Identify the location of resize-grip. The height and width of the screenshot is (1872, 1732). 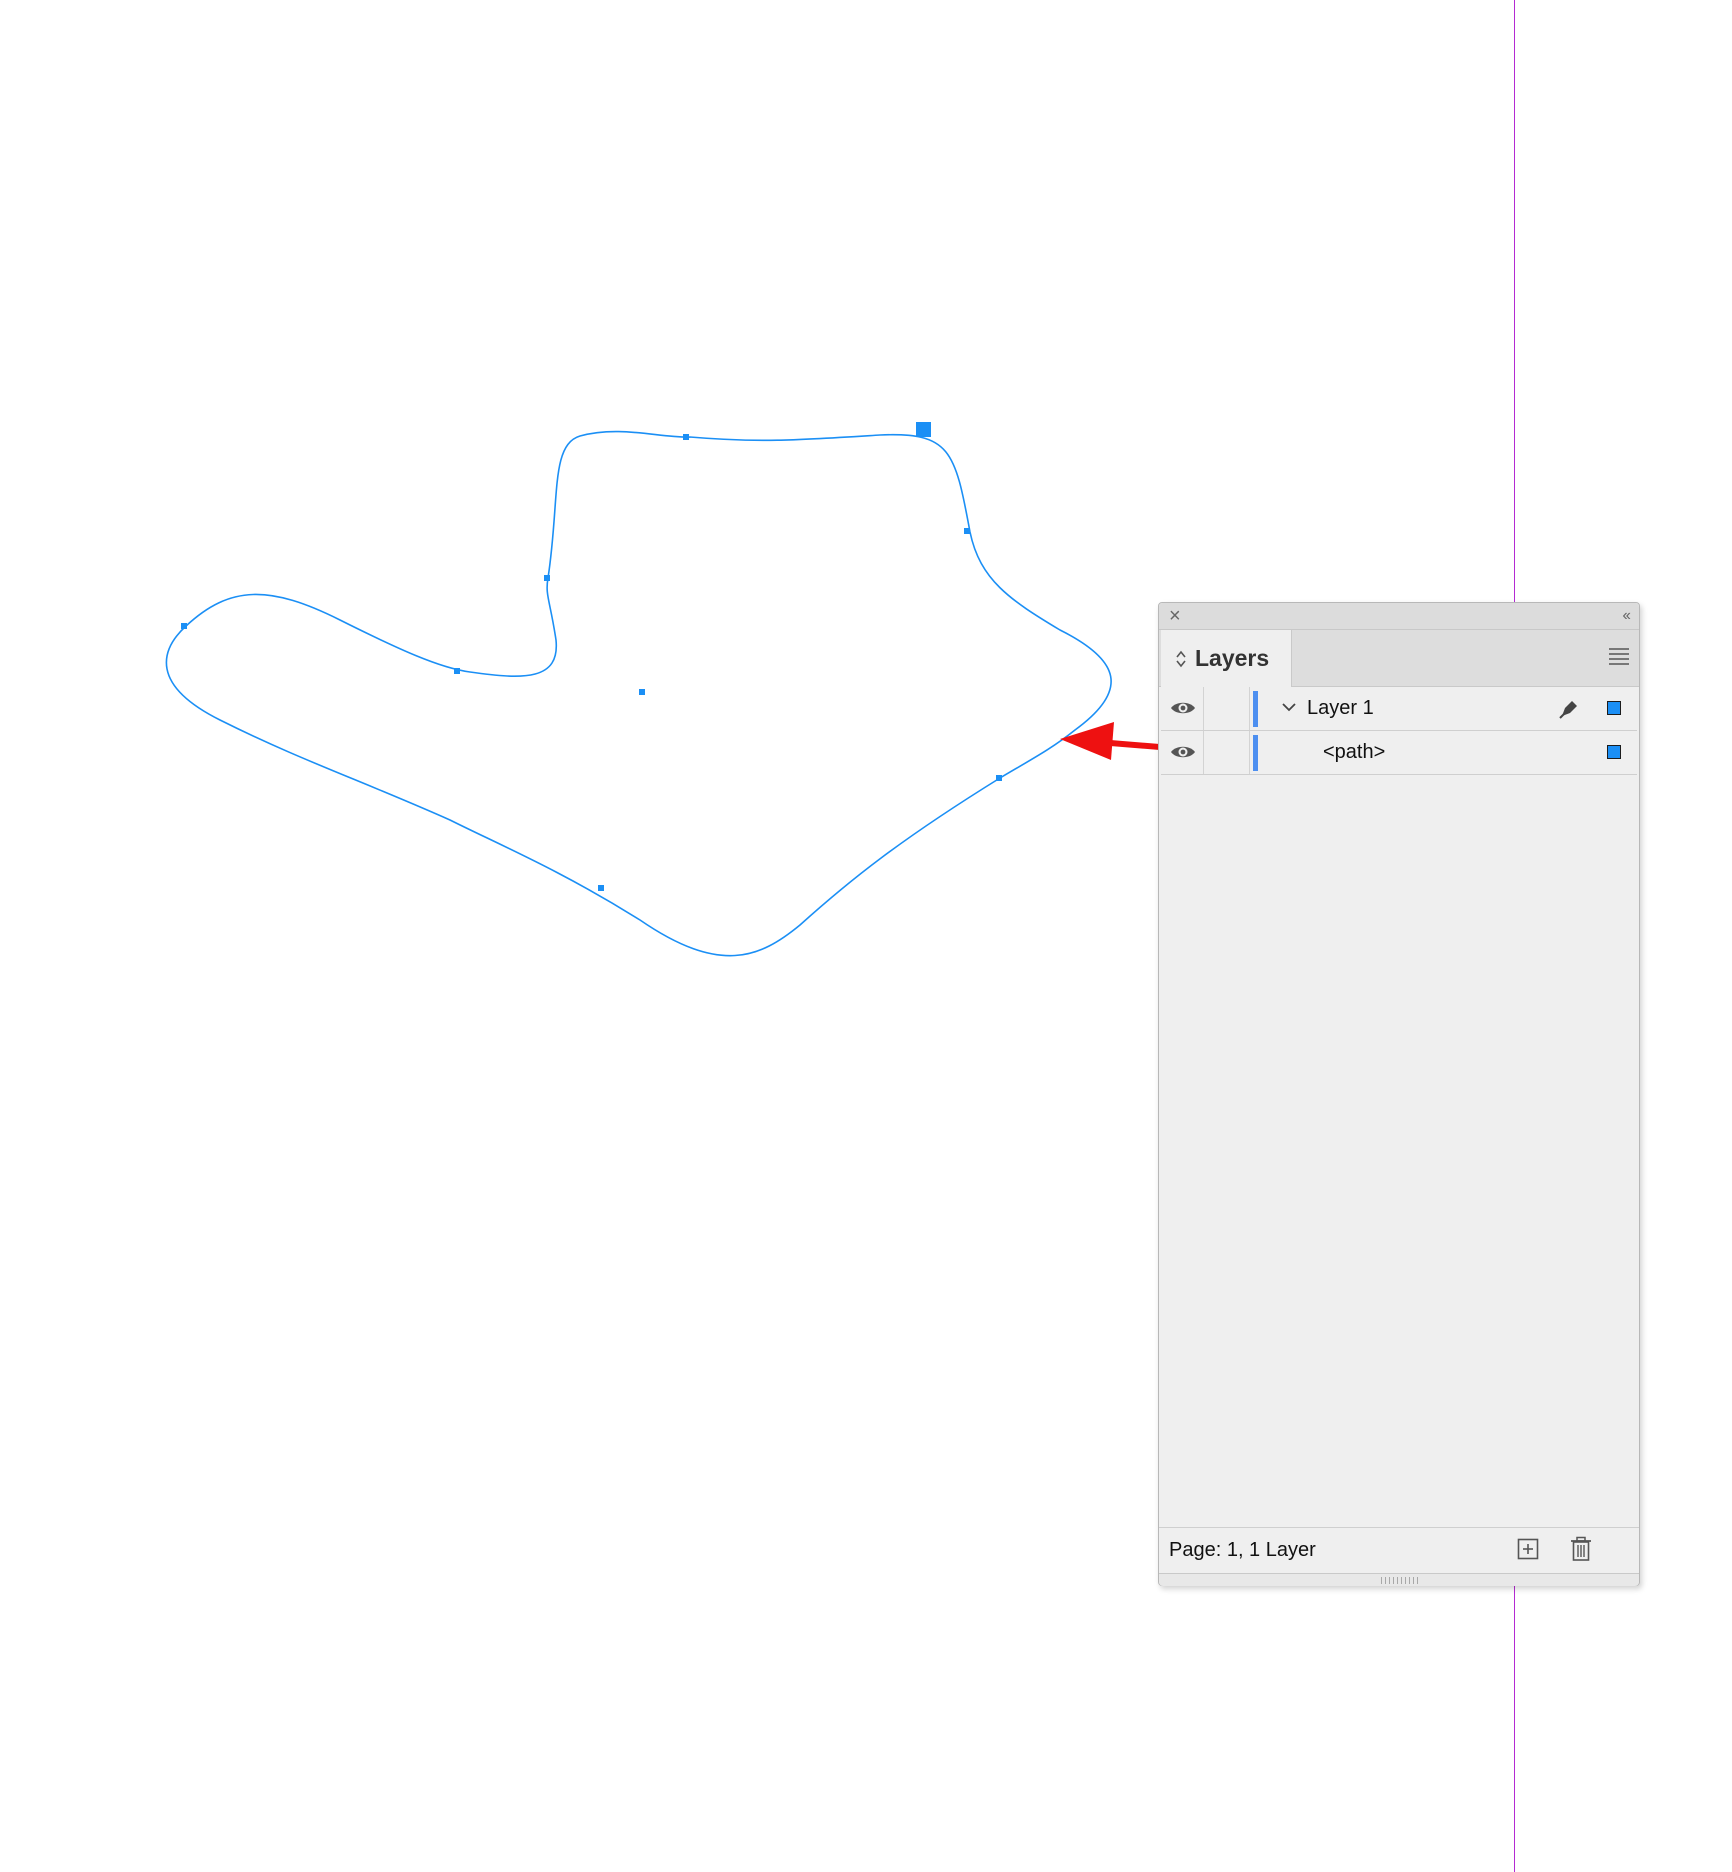
(1399, 1579).